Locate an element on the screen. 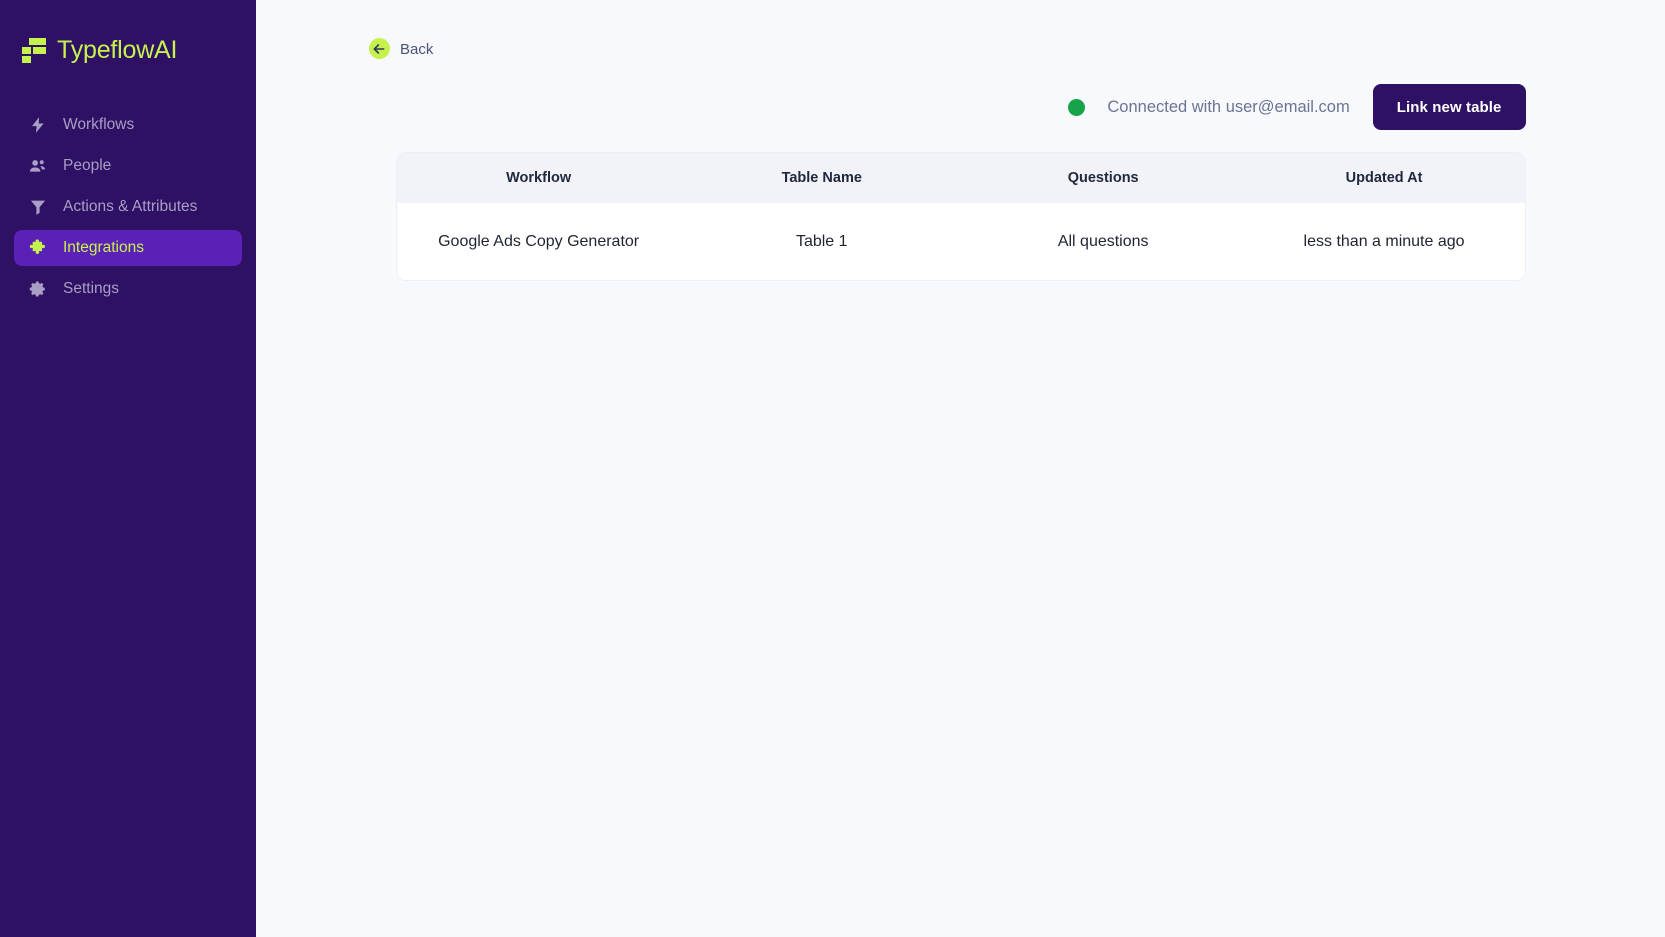 The image size is (1665, 937). sidebar-item-label: Actions & Attributes is located at coordinates (130, 206).